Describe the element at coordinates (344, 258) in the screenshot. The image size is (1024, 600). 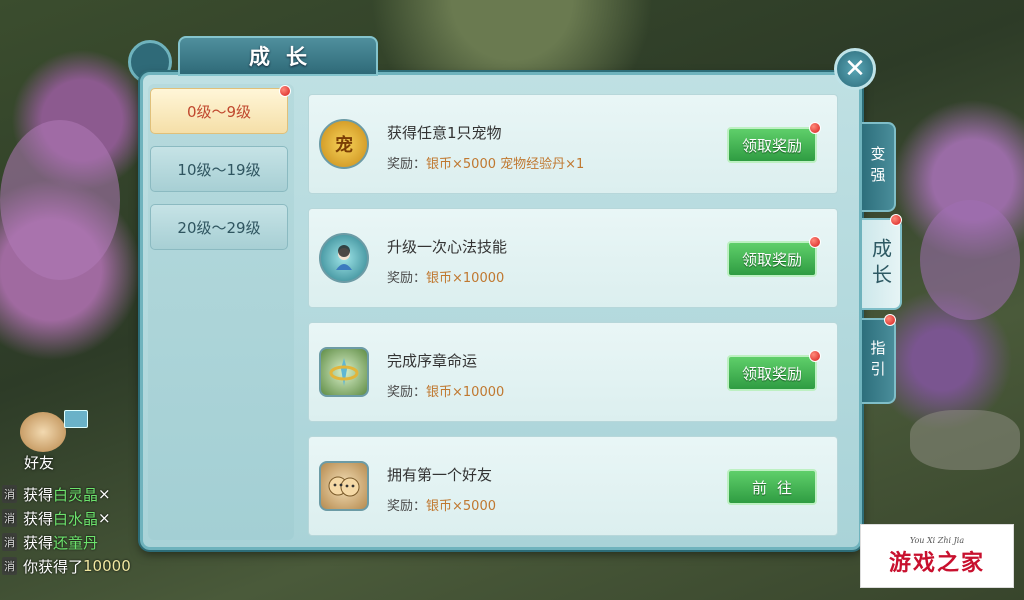
I see `skill-icon` at that location.